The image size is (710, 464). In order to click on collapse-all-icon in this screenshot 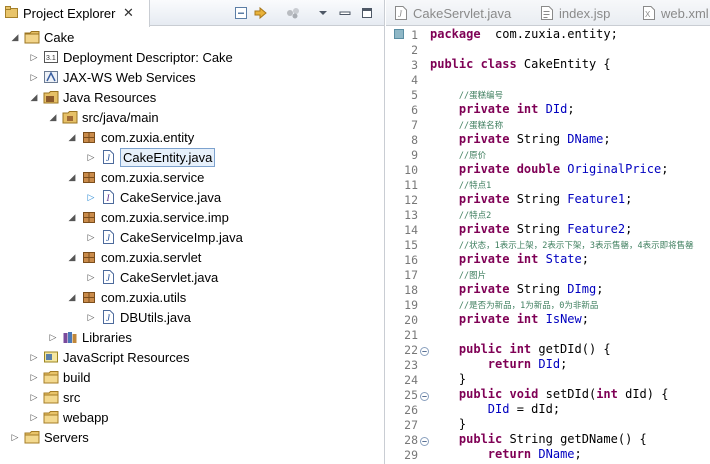, I will do `click(241, 13)`.